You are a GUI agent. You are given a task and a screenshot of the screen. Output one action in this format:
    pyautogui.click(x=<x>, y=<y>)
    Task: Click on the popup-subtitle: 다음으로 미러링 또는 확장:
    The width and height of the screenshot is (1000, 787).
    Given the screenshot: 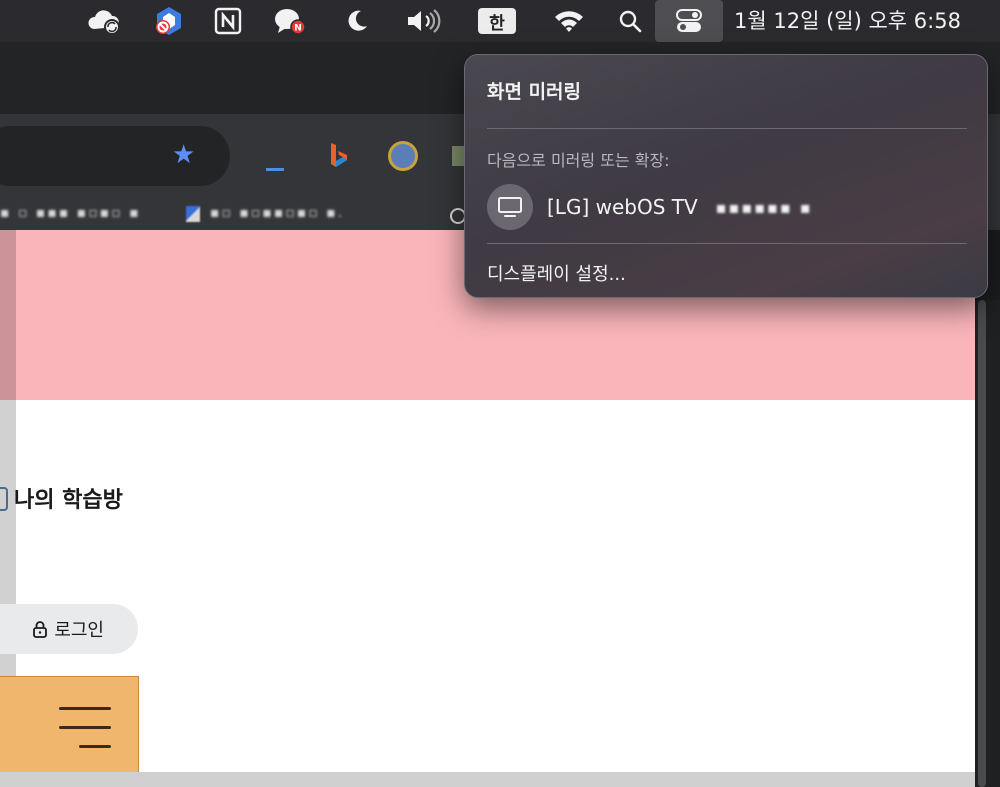 What is the action you would take?
    pyautogui.click(x=578, y=160)
    